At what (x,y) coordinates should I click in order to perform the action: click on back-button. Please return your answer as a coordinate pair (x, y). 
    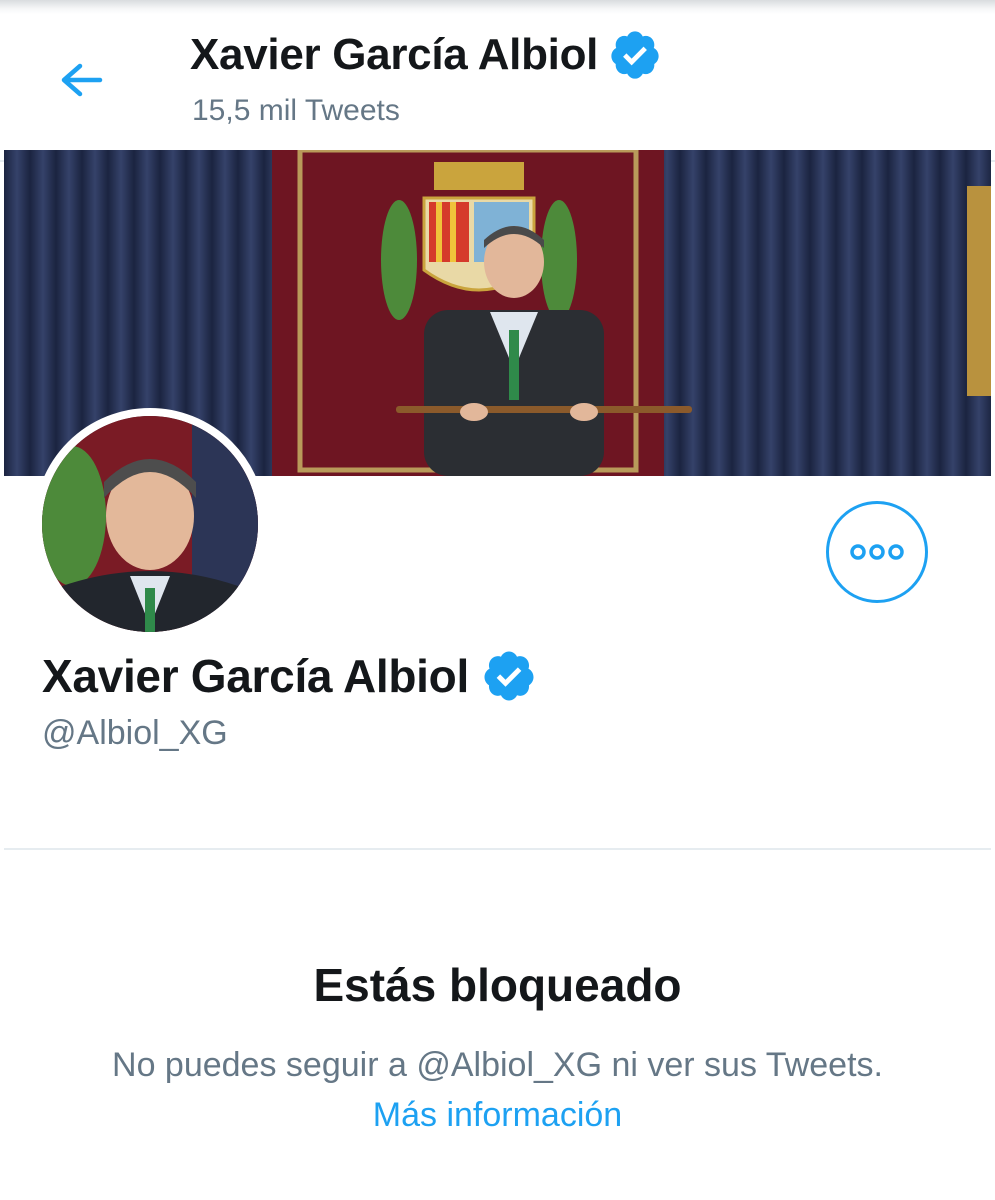
    Looking at the image, I should click on (80, 80).